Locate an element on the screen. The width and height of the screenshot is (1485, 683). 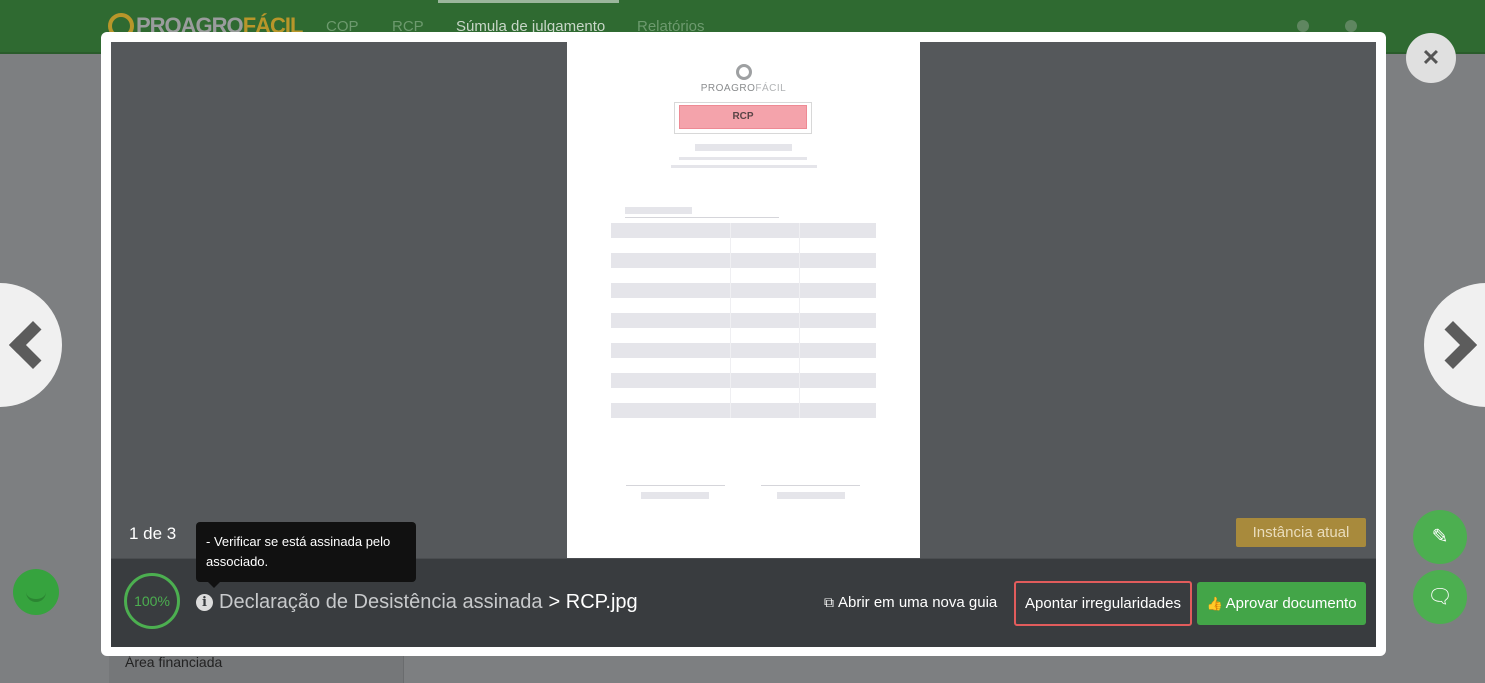
close-icon: ✕ is located at coordinates (1431, 58).